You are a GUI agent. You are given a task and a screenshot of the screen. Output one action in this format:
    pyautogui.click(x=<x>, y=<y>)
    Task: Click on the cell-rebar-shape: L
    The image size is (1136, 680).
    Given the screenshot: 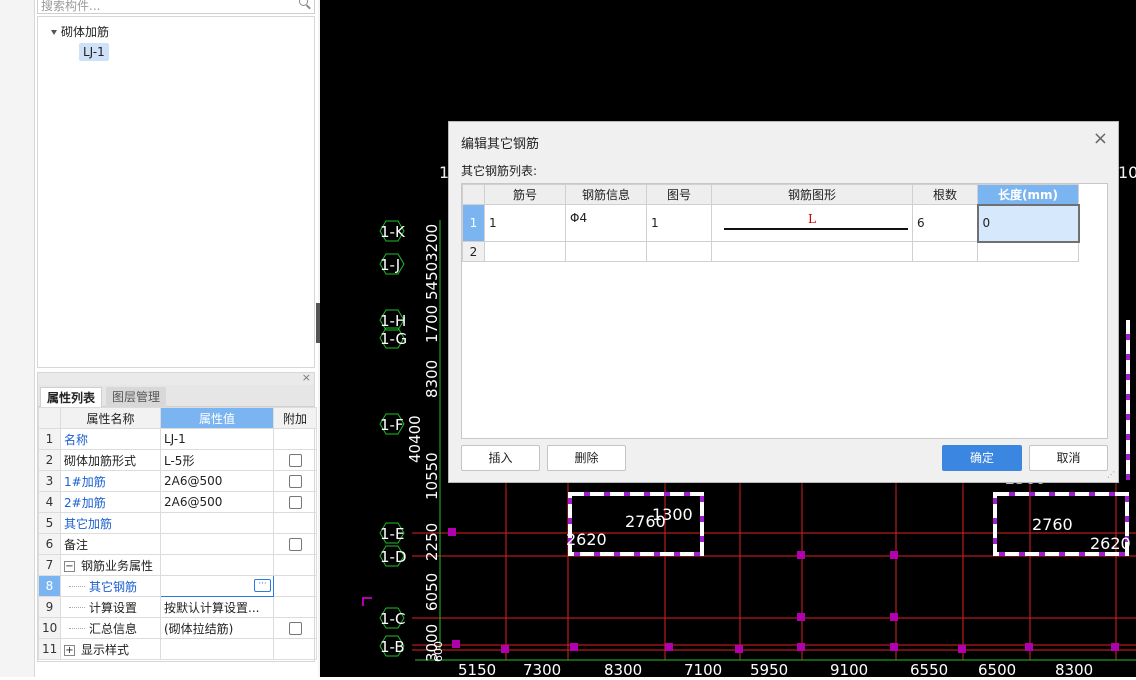 What is the action you would take?
    pyautogui.click(x=812, y=223)
    